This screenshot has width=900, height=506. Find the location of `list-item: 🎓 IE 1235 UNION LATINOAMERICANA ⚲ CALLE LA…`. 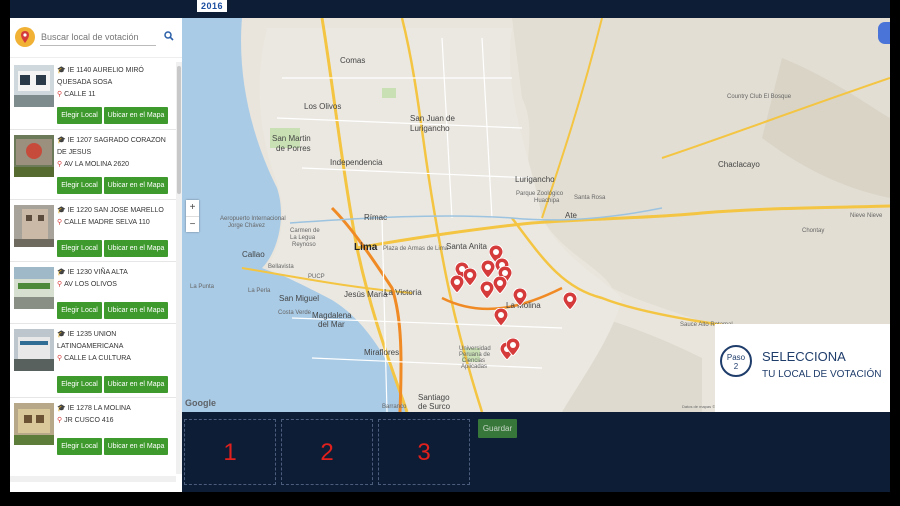

list-item: 🎓 IE 1235 UNION LATINOAMERICANA ⚲ CALLE LA… is located at coordinates (93, 362).